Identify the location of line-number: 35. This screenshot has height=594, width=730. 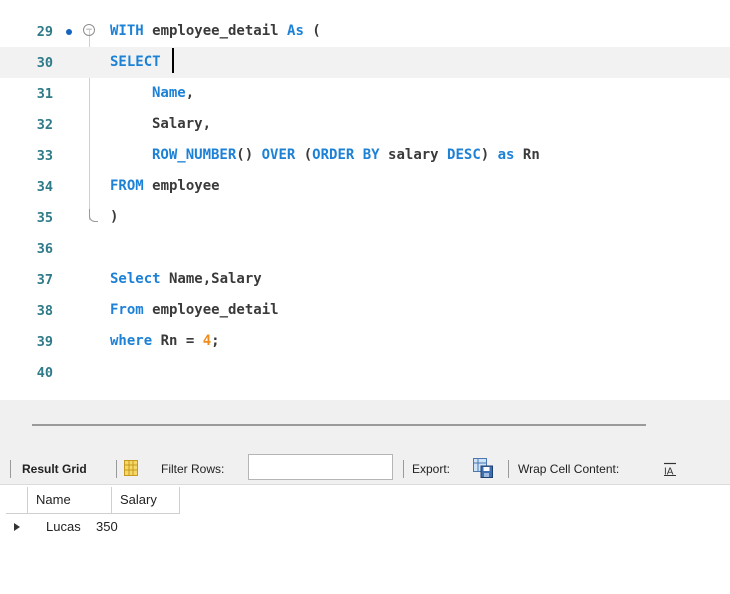
(44, 218).